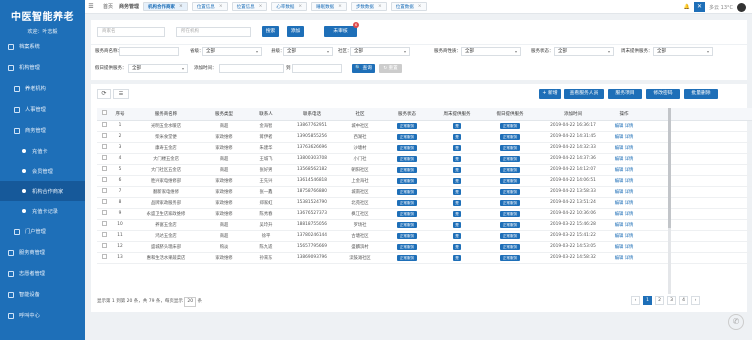 The width and height of the screenshot is (752, 340). Describe the element at coordinates (683, 51) in the screenshot. I see `weekly-select: 全部 ▾` at that location.